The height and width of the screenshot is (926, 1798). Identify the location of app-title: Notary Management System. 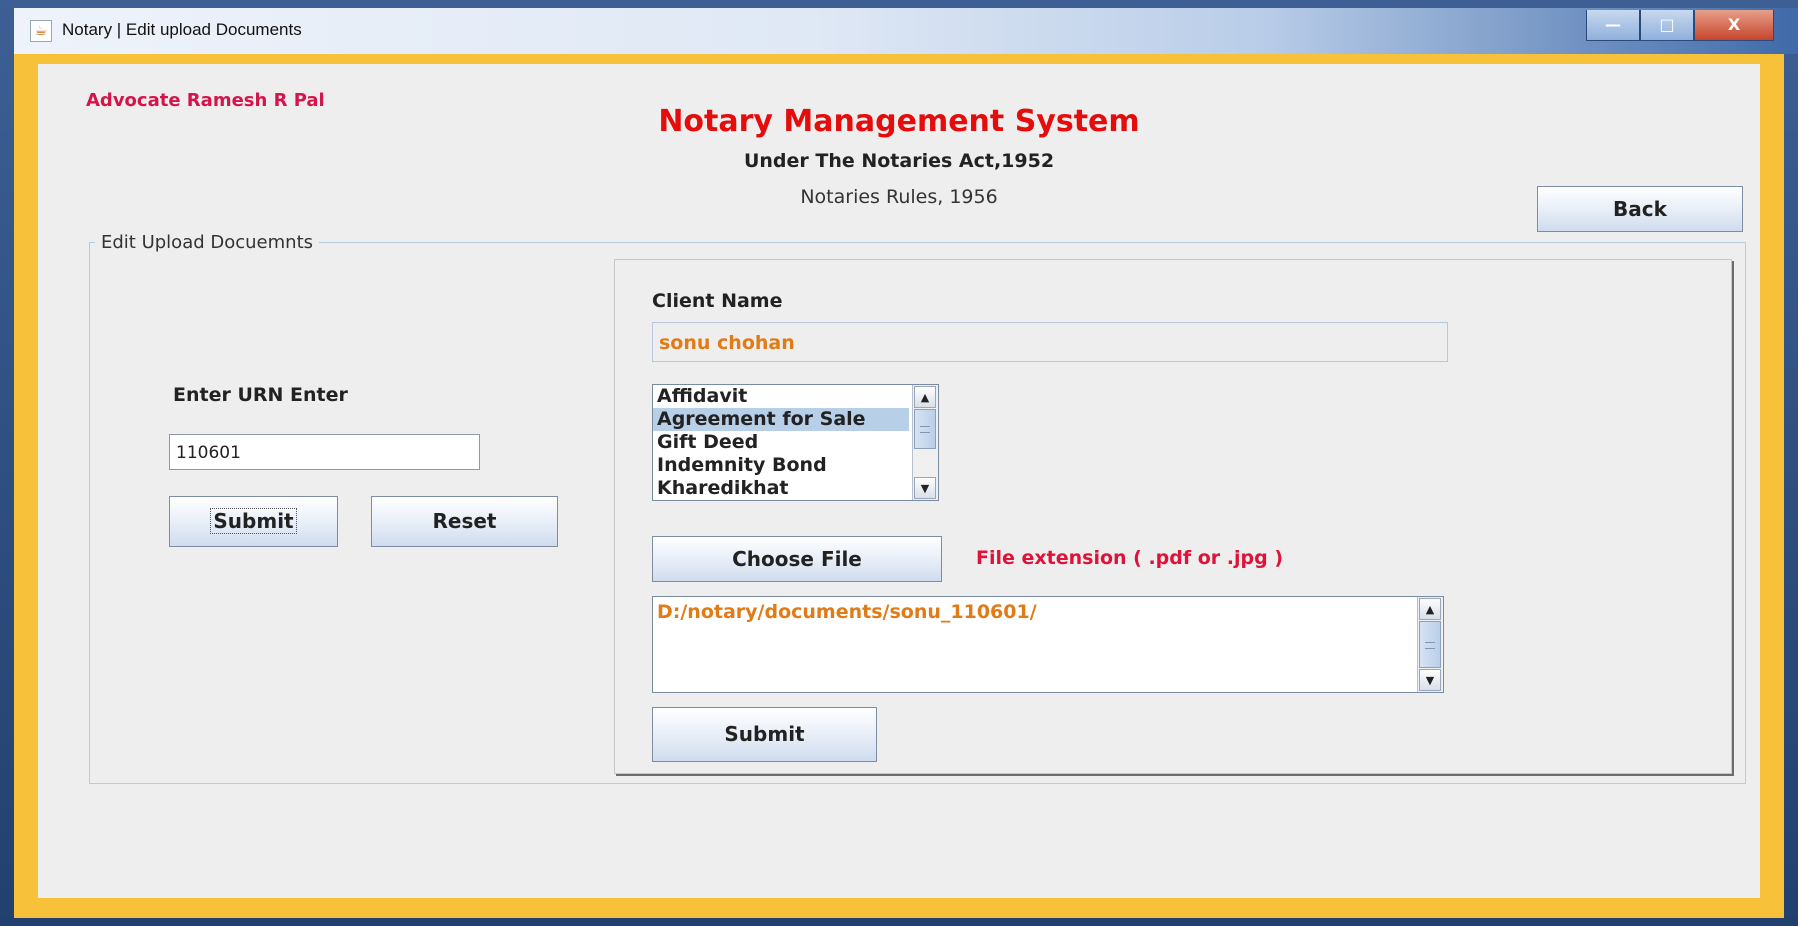
(899, 121).